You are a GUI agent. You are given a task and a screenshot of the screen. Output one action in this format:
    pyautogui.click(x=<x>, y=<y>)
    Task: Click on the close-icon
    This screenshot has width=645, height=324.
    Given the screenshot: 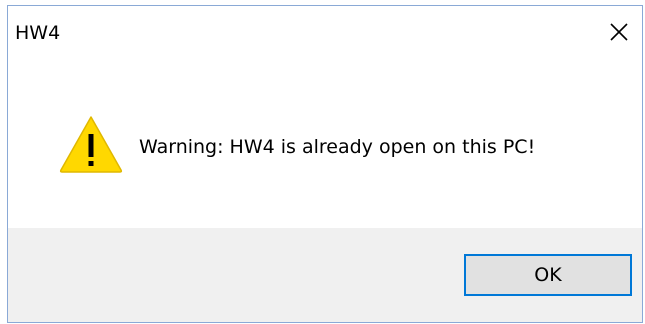 What is the action you would take?
    pyautogui.click(x=619, y=32)
    